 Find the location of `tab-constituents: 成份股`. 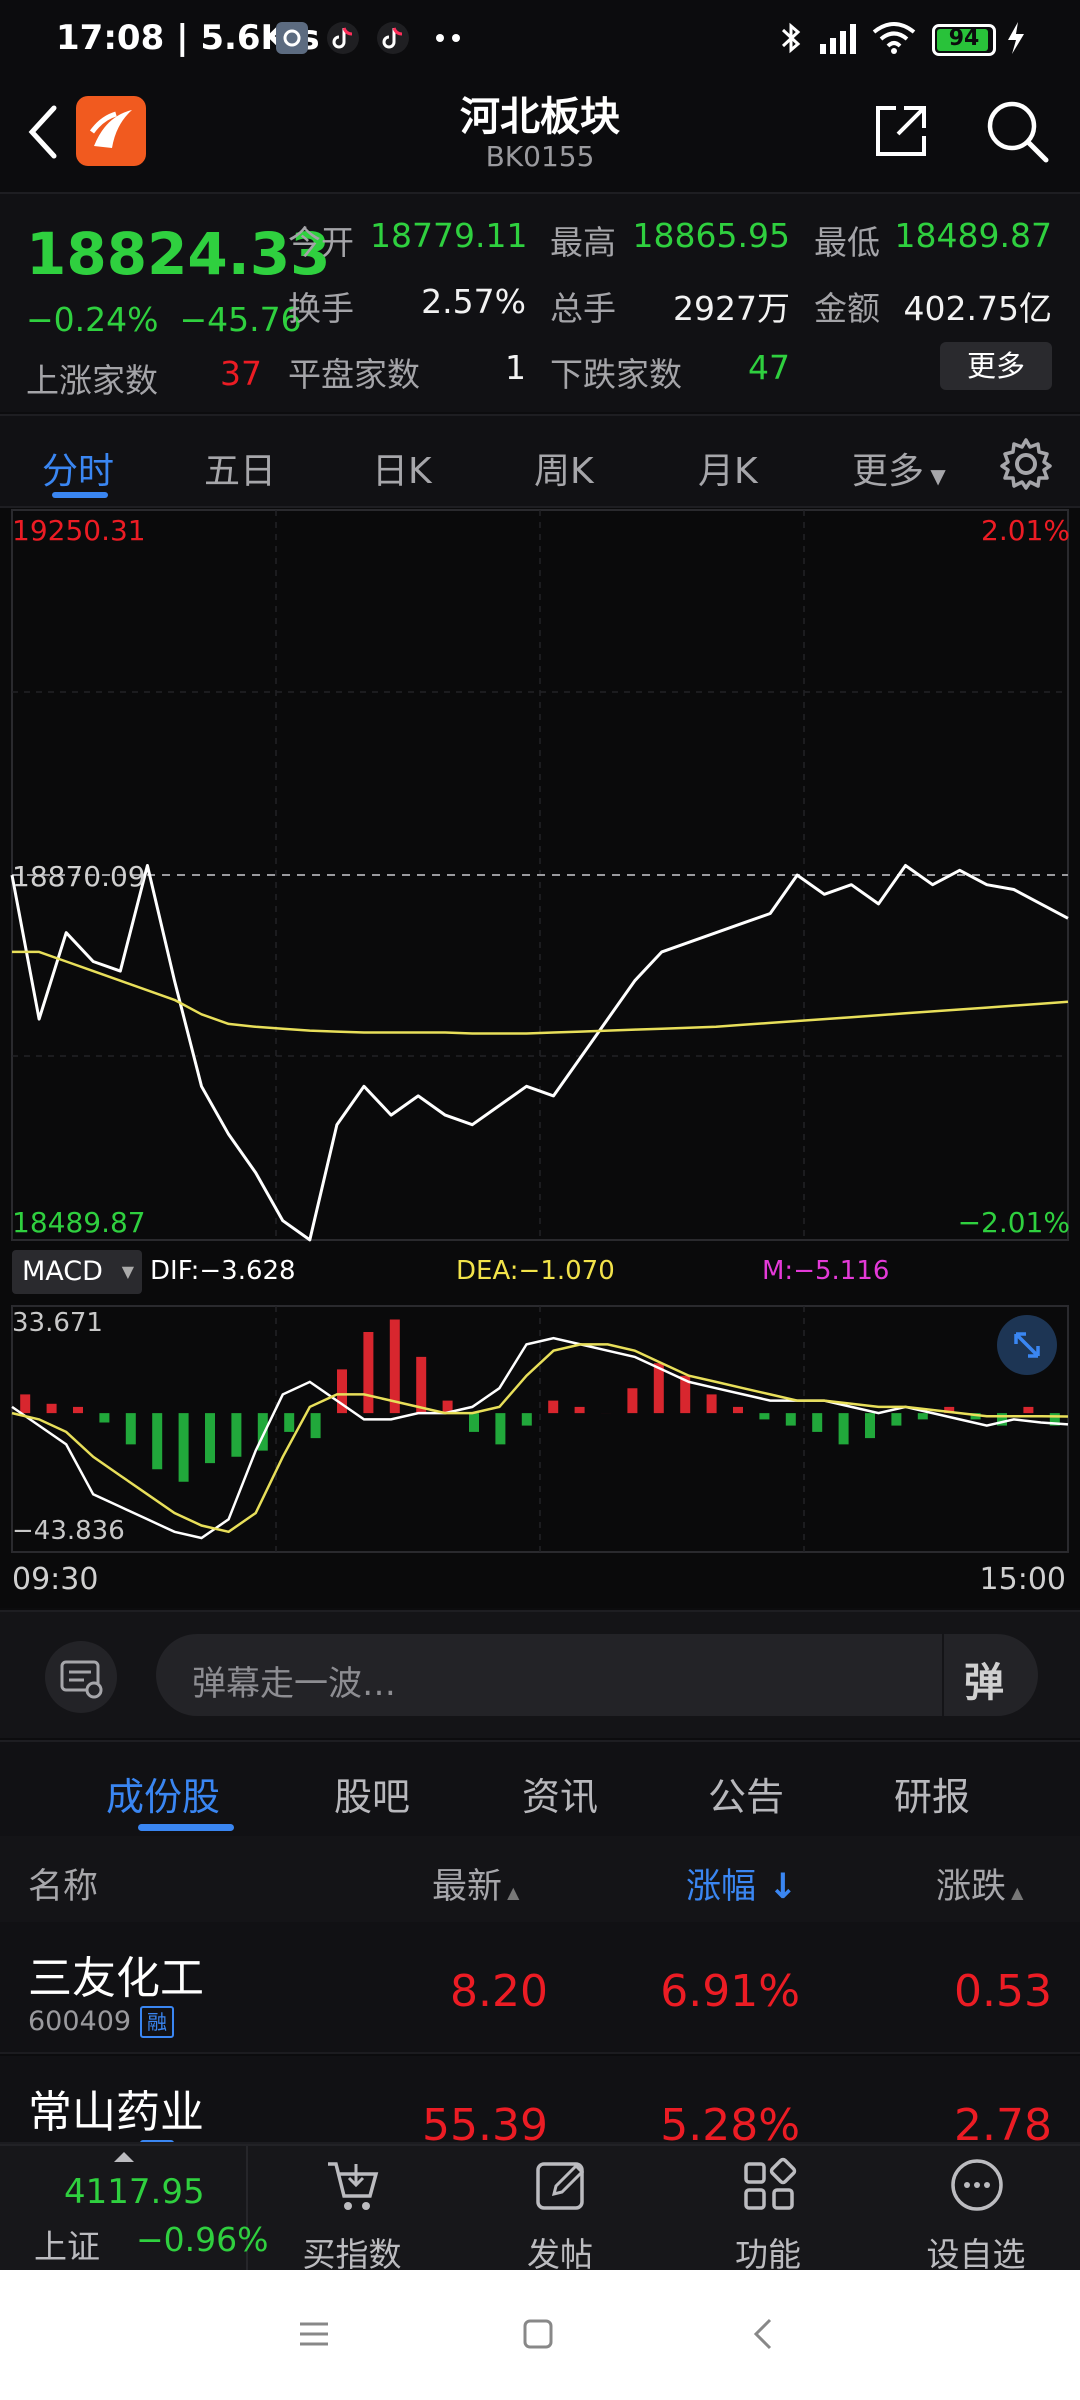

tab-constituents: 成份股 is located at coordinates (163, 1793).